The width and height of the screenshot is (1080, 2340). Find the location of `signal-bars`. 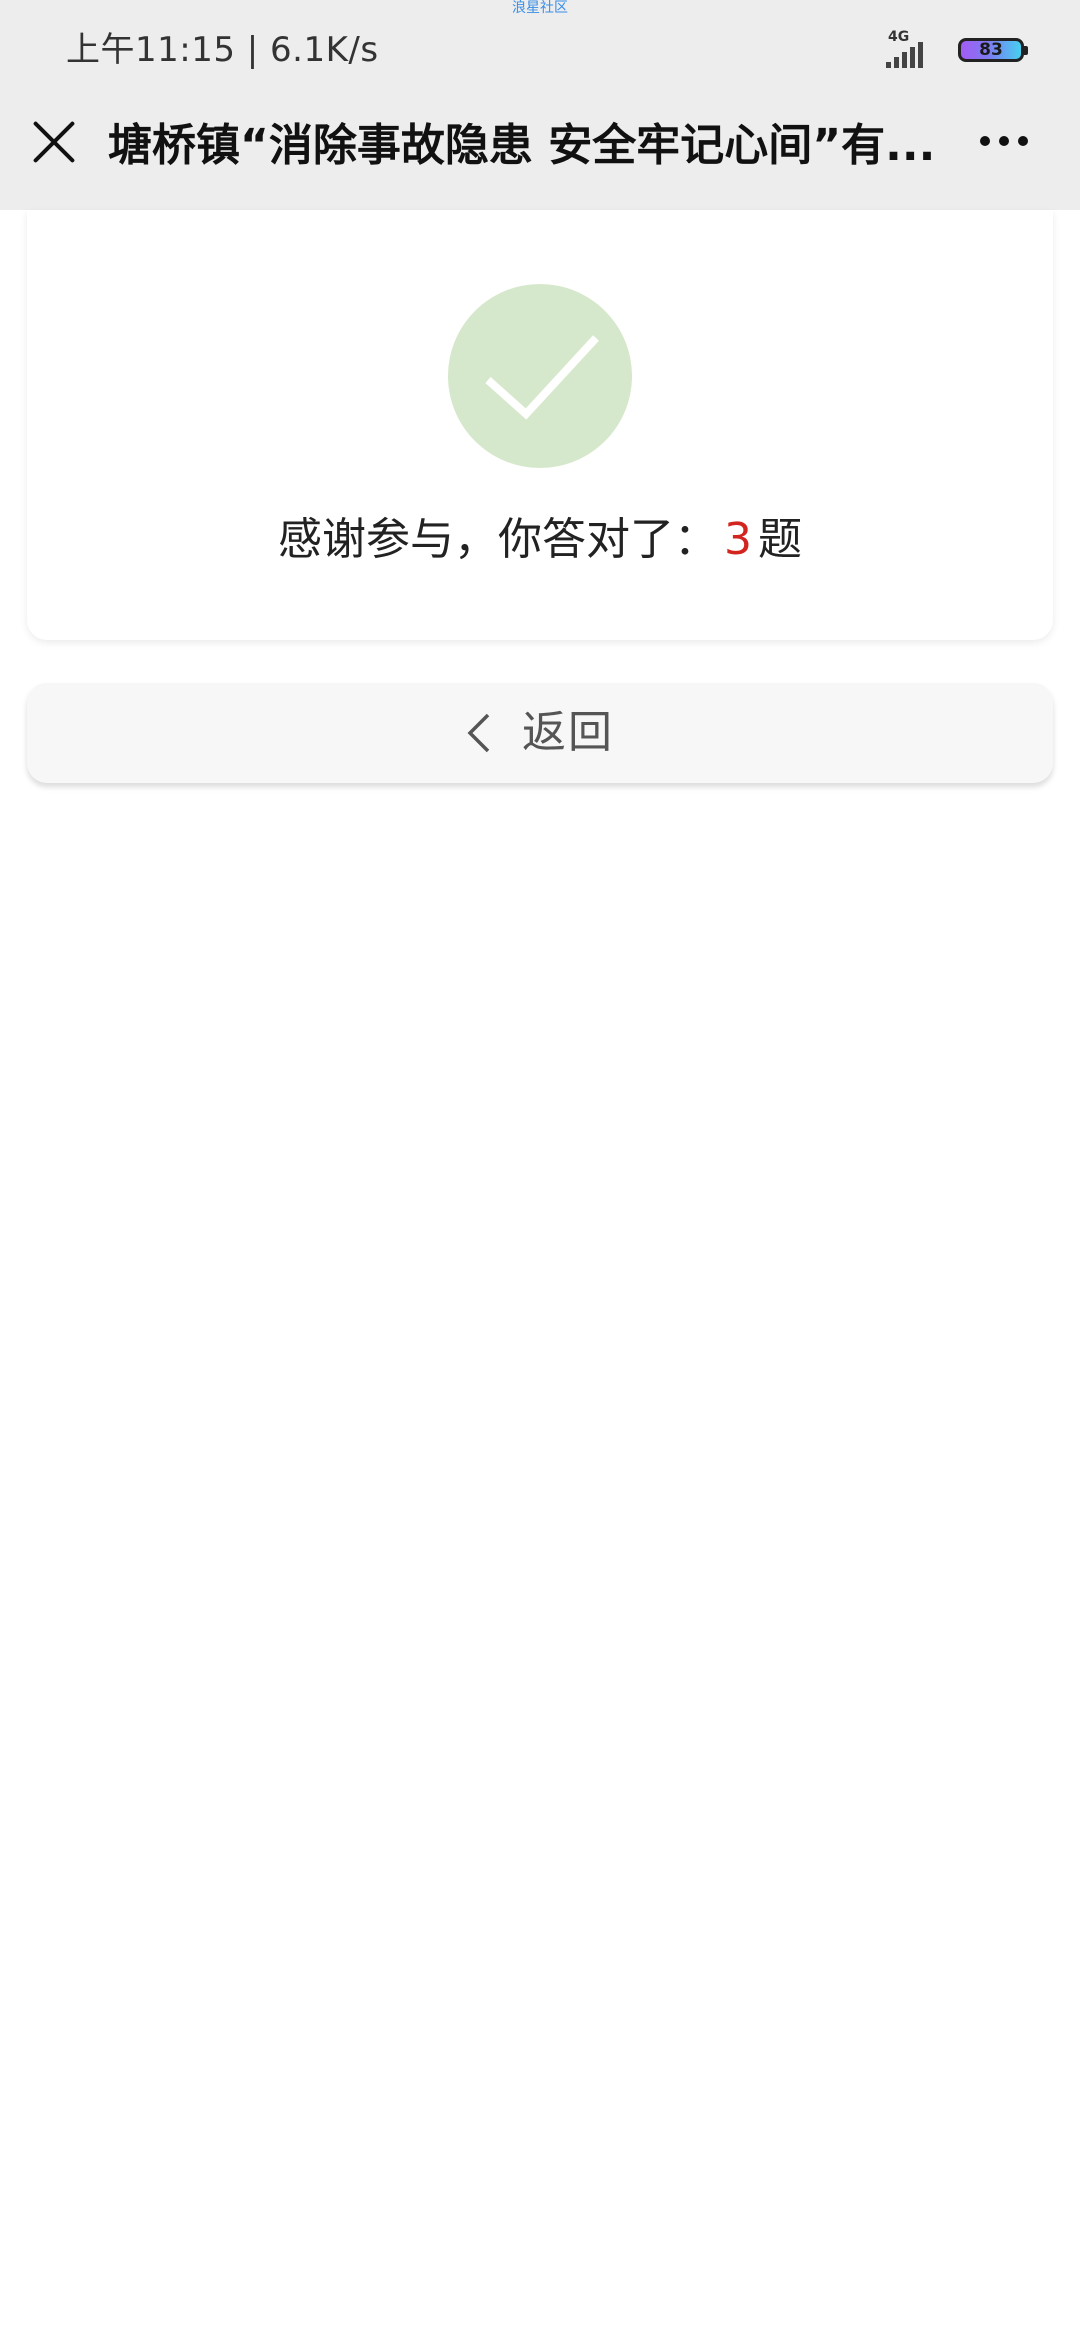

signal-bars is located at coordinates (904, 55).